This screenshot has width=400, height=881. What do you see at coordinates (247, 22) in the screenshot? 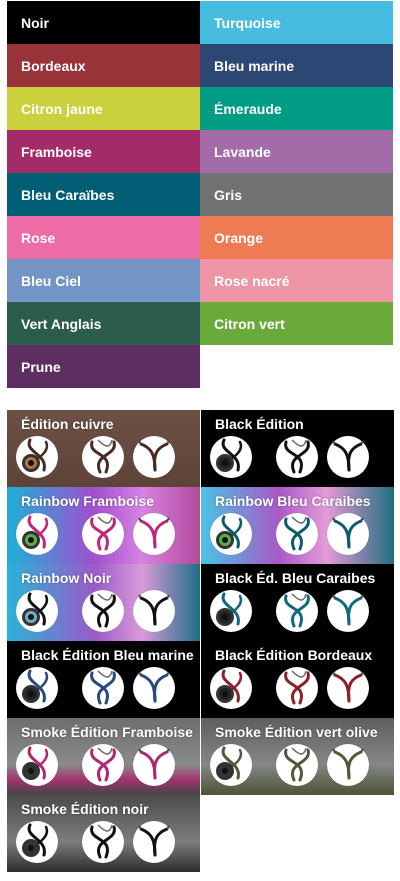
I see `swatch-label: Turquoise` at bounding box center [247, 22].